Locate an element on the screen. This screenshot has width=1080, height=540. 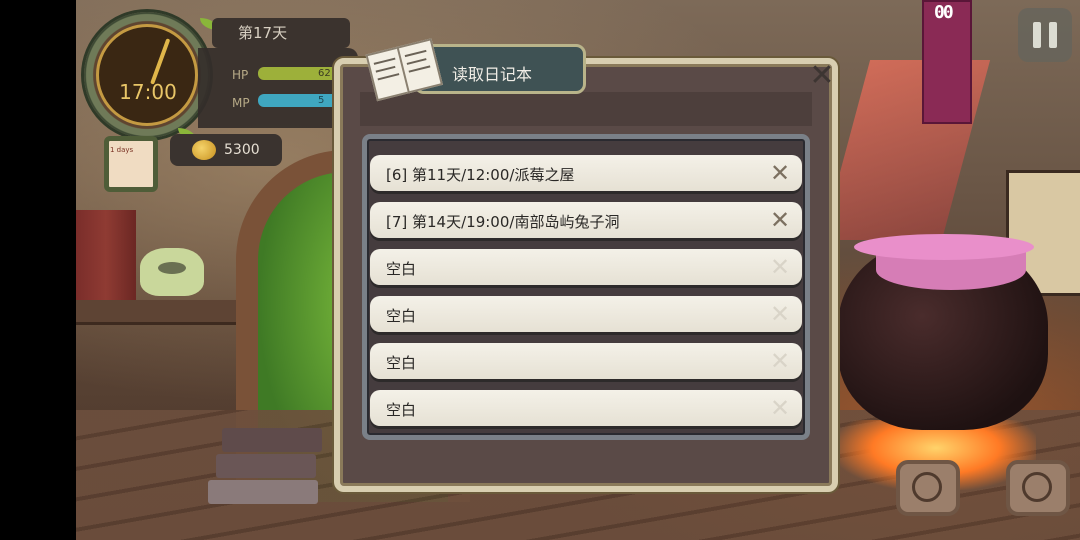
save-slot-label: [7] 第14天/19:00/南部岛屿兔子洞 is located at coordinates (503, 222).